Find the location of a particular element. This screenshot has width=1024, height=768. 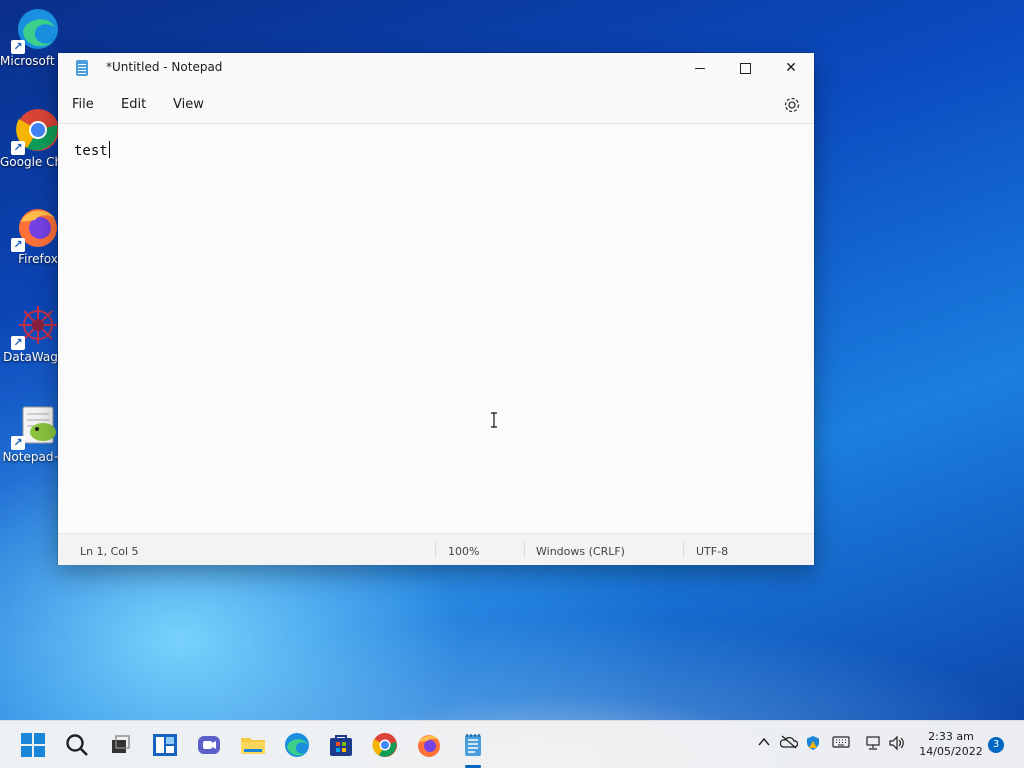

menu-file: File is located at coordinates (83, 104).